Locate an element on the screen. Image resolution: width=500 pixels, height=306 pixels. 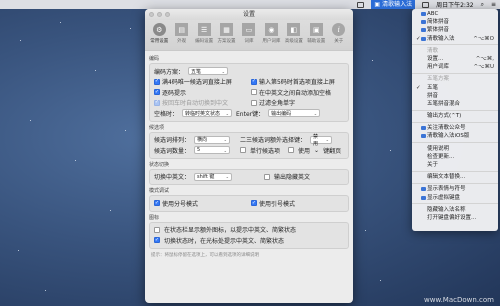
gift-icon: ▣ is located at coordinates (316, 29).